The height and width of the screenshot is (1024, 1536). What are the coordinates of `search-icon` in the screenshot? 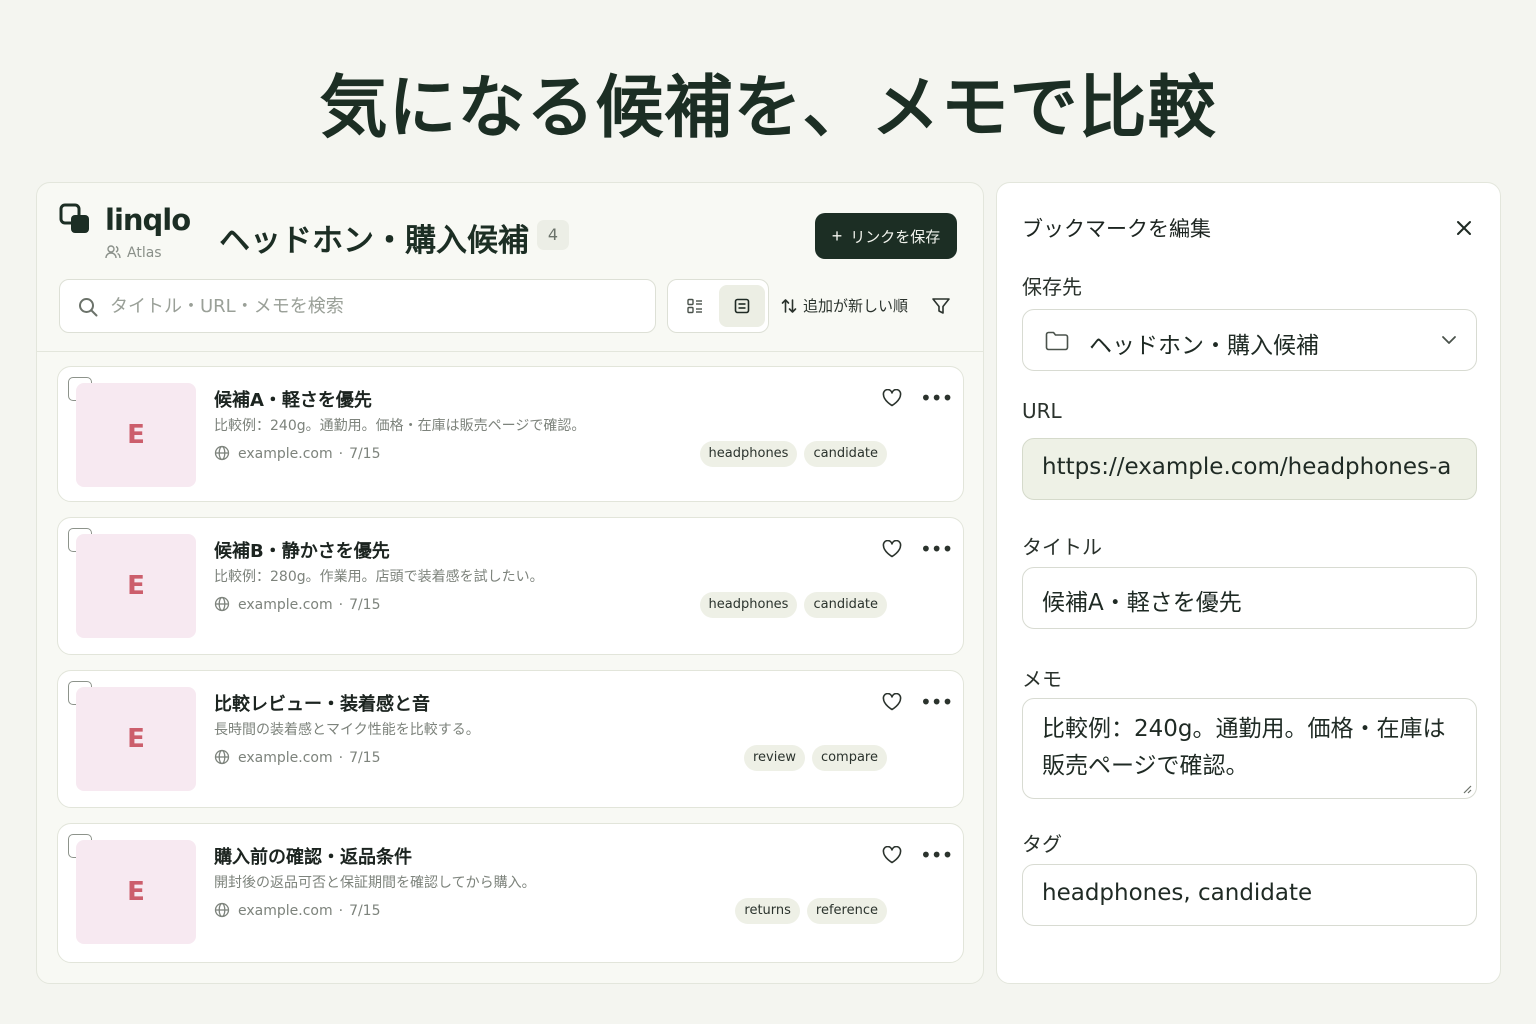 It's located at (88, 307).